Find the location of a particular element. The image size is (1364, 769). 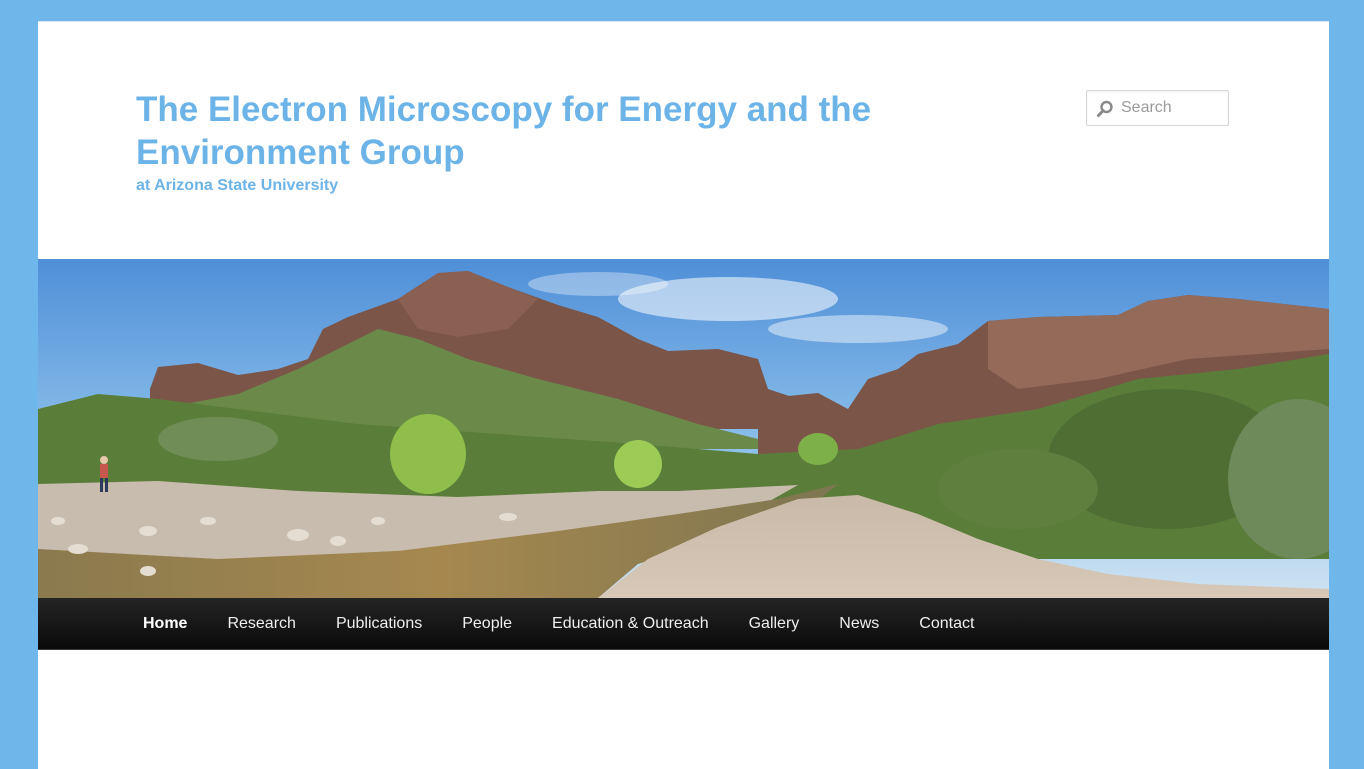

nav-item-gallery: Gallery is located at coordinates (774, 623).